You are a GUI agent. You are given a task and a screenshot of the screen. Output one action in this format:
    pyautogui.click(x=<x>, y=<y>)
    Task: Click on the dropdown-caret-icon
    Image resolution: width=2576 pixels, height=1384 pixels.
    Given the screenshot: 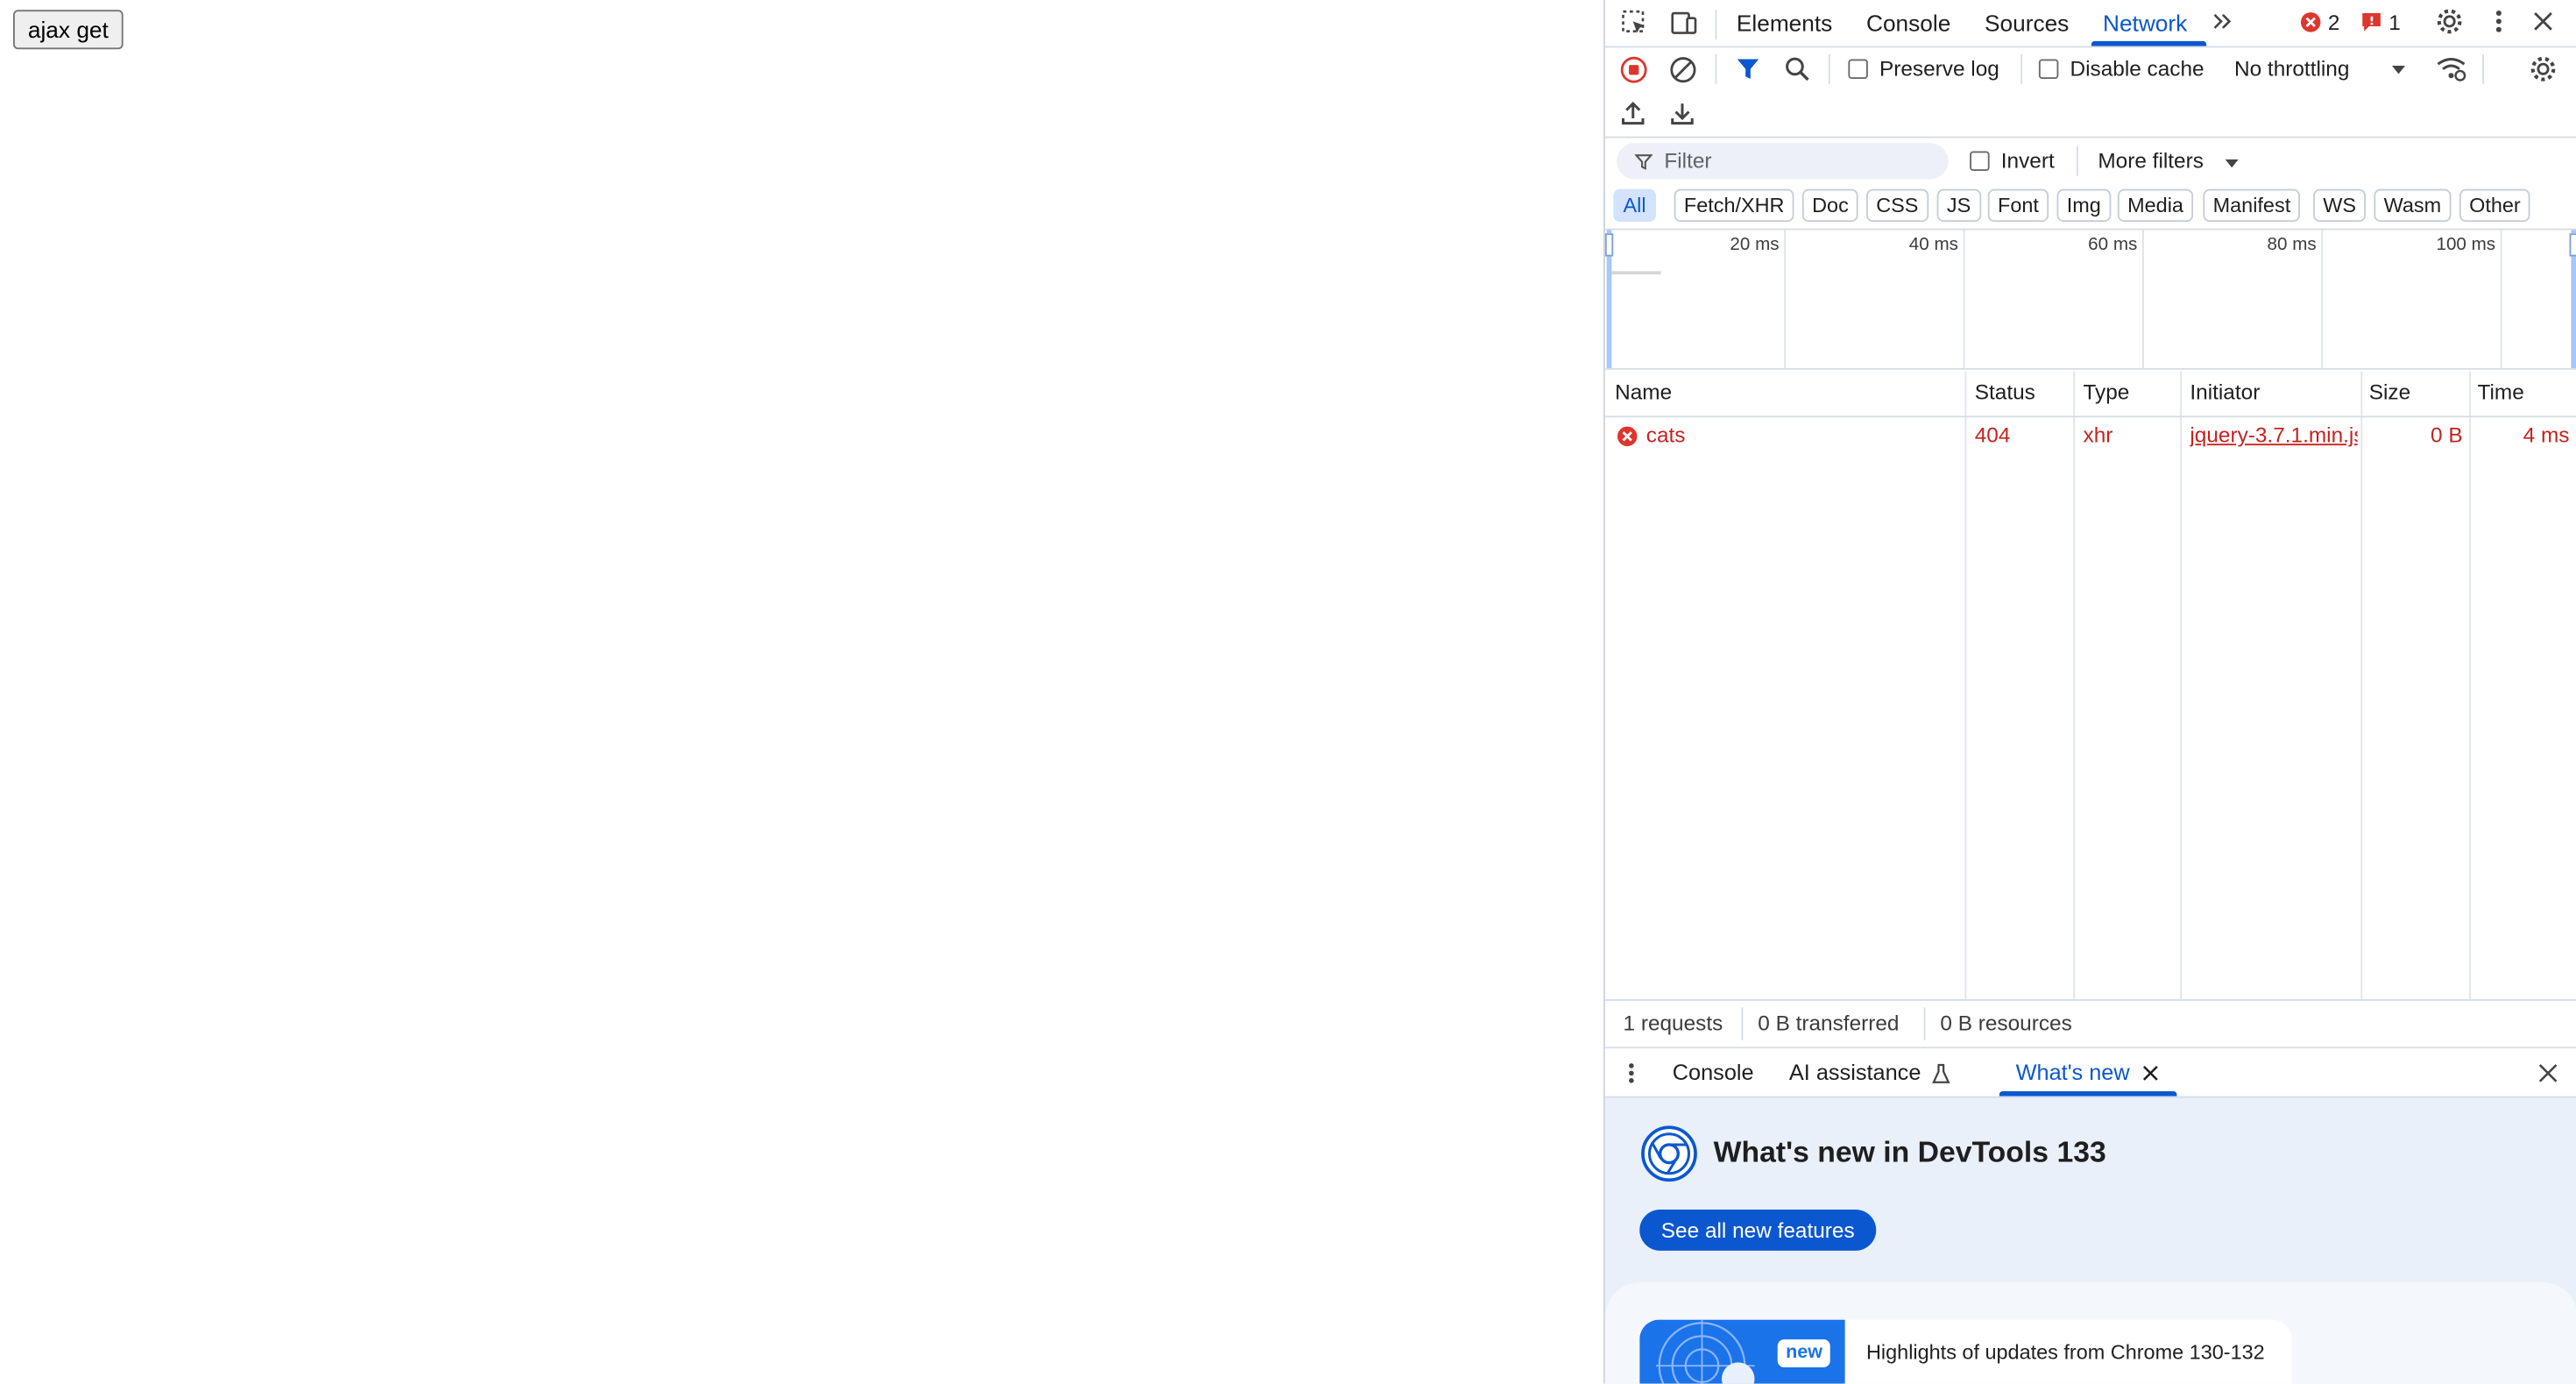 What is the action you would take?
    pyautogui.click(x=2398, y=68)
    